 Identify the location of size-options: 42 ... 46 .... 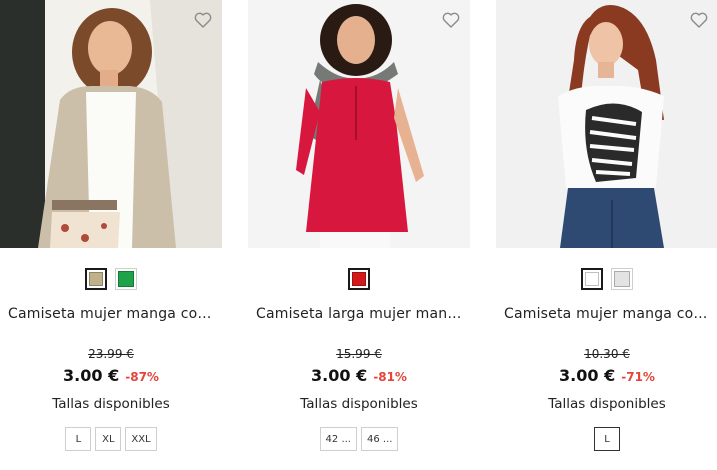
(359, 439).